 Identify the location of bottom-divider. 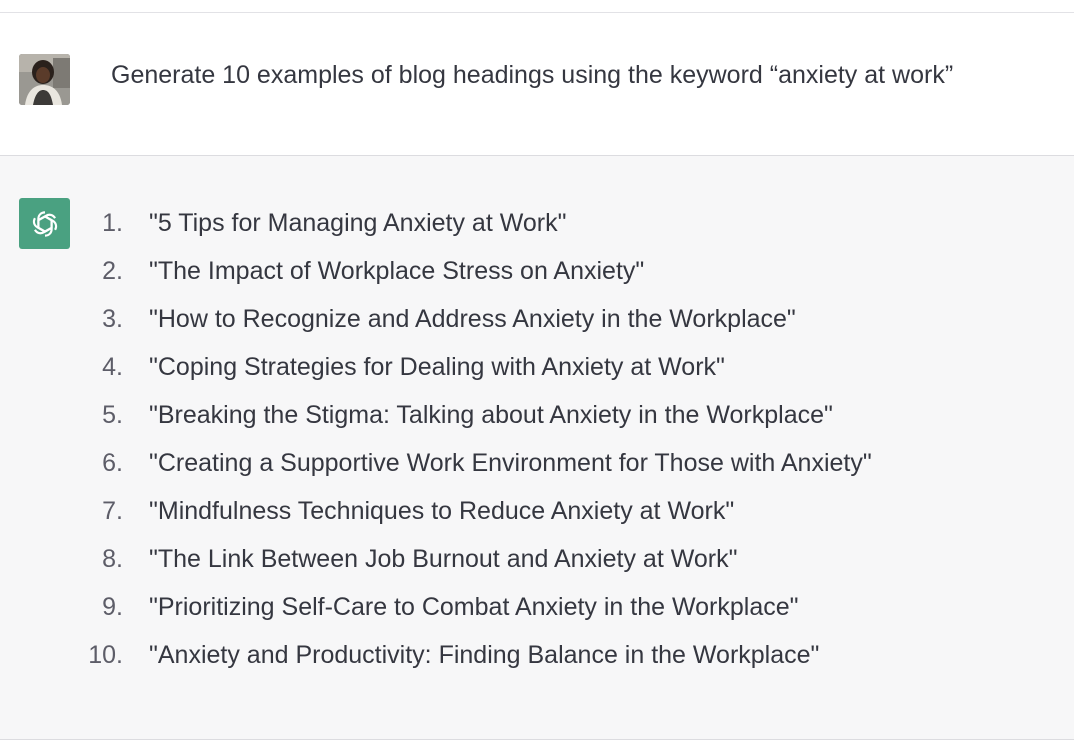
(537, 739).